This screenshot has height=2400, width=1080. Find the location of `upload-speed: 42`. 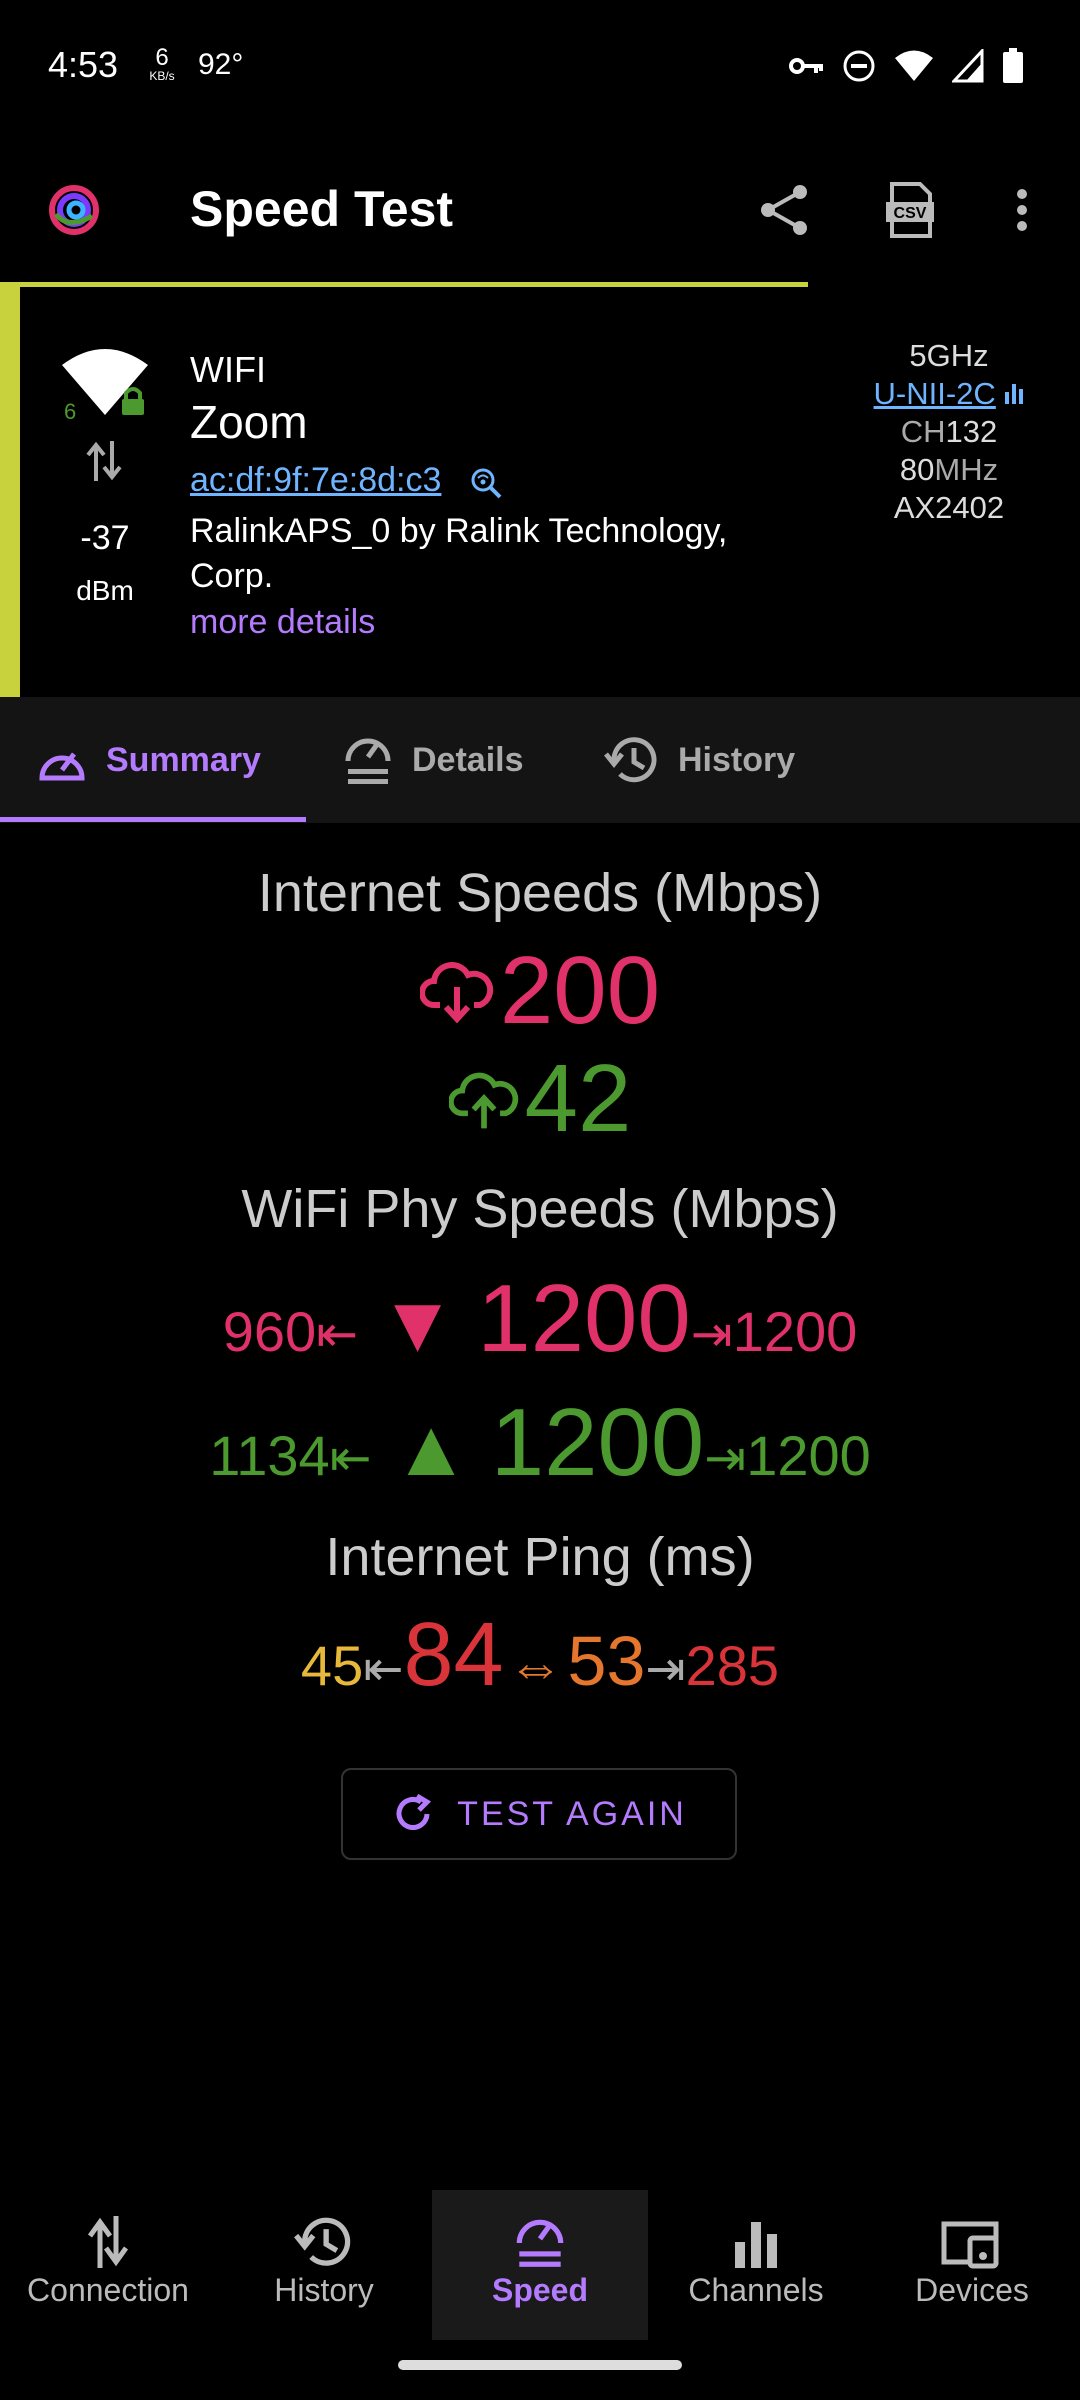

upload-speed: 42 is located at coordinates (578, 1098).